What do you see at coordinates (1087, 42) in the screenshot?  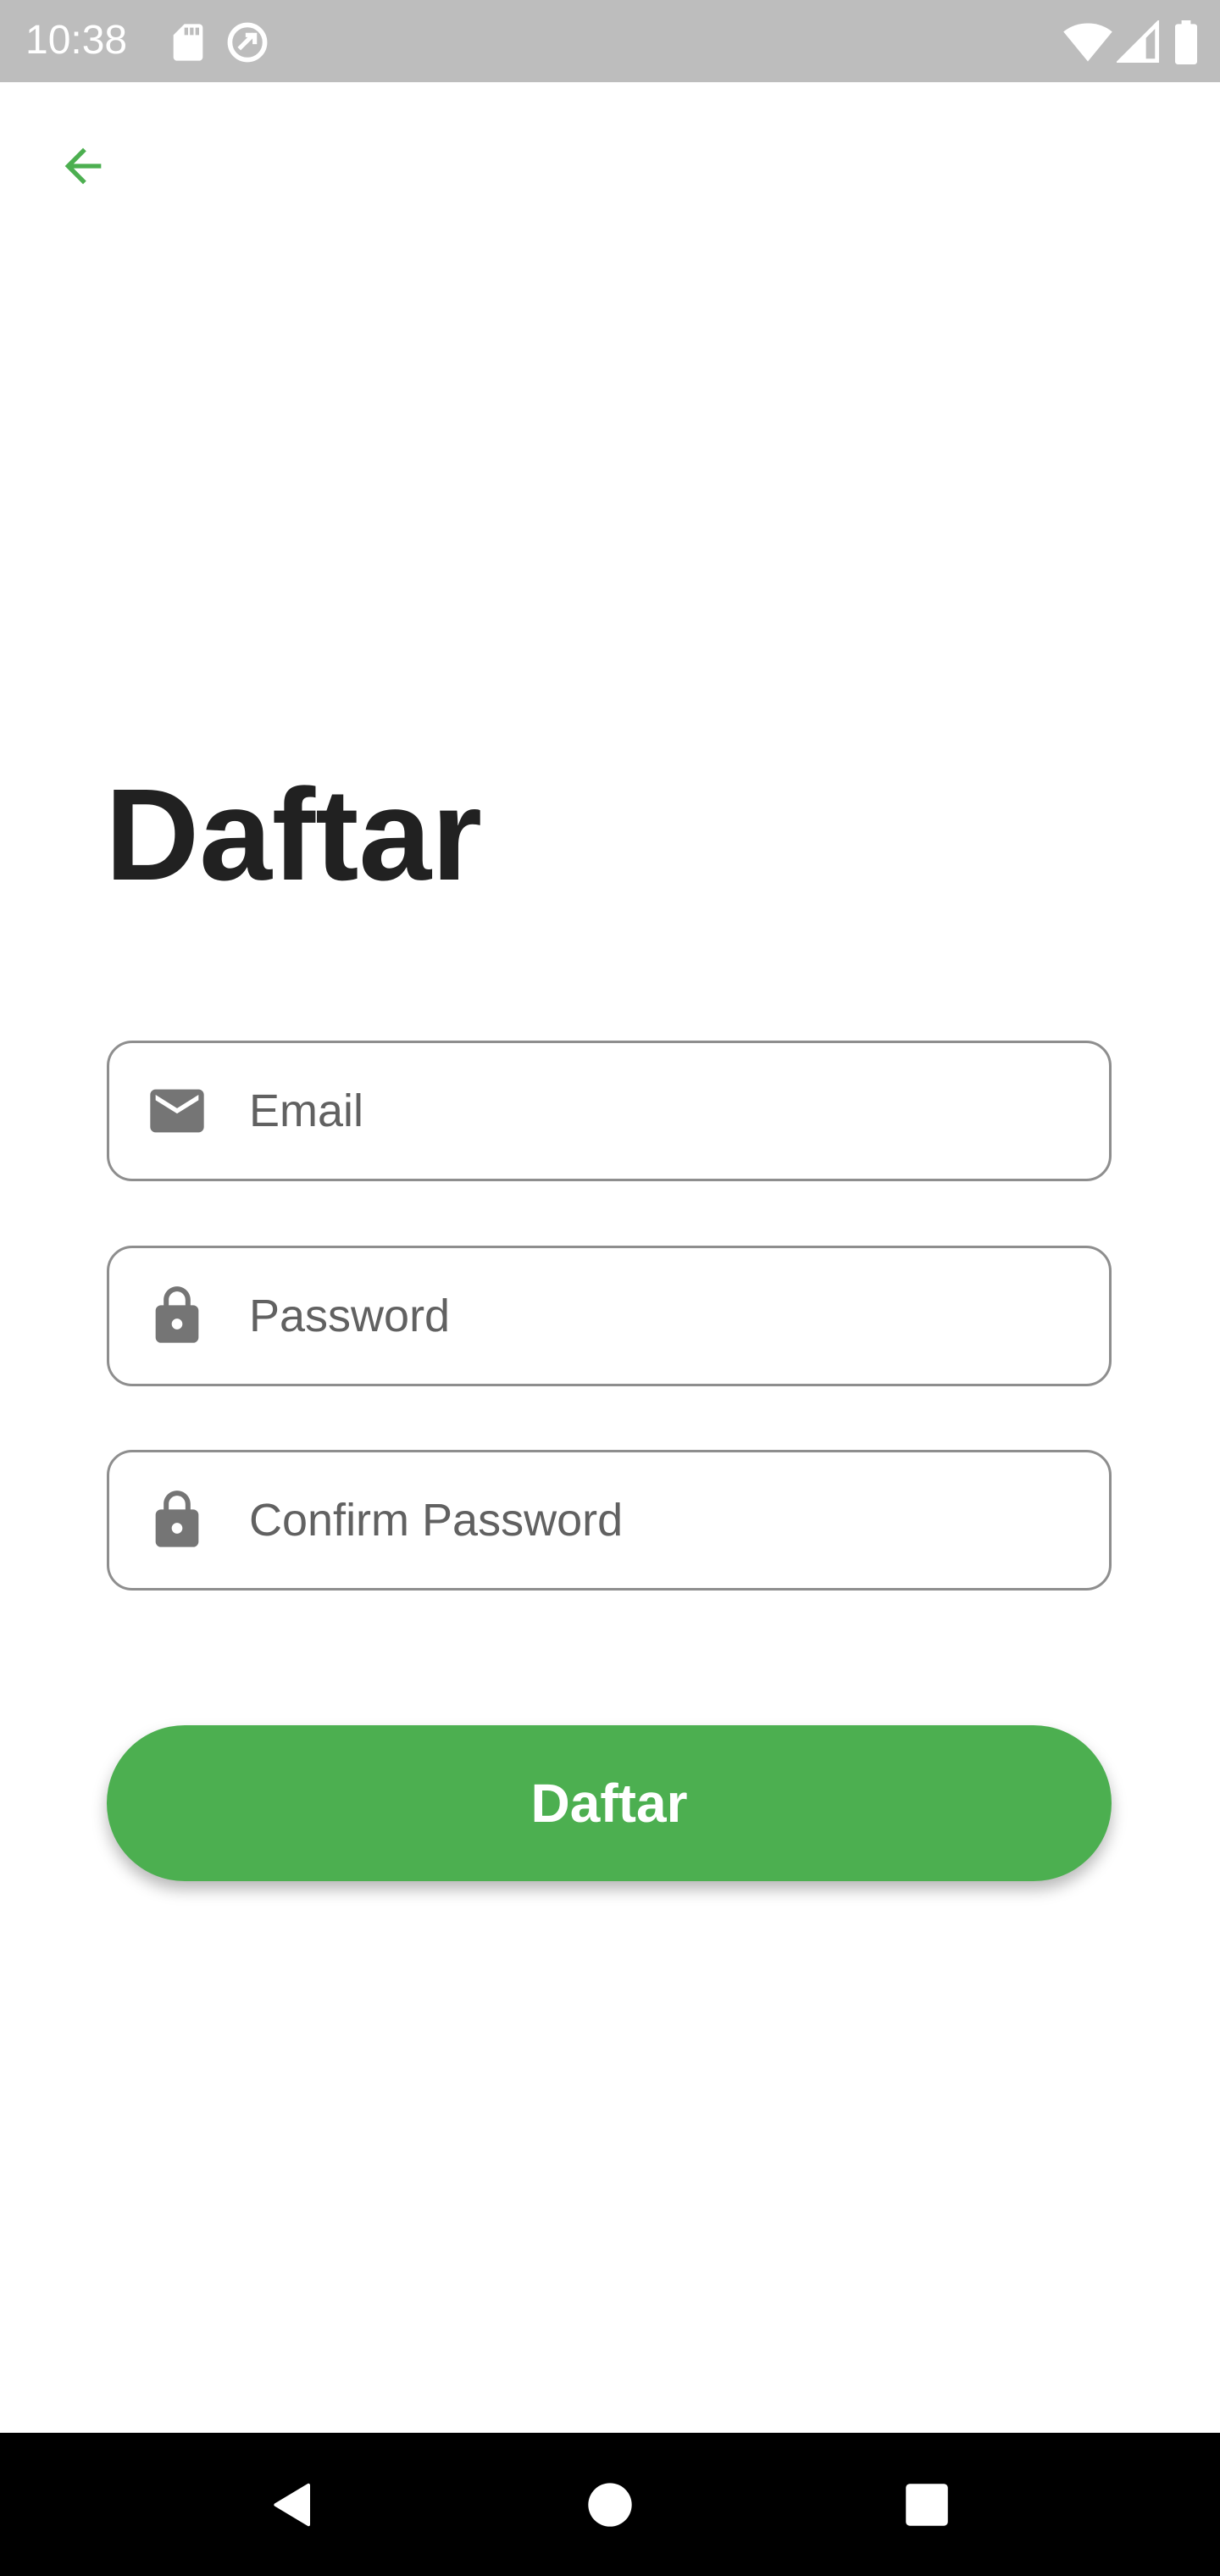 I see `wifi-icon` at bounding box center [1087, 42].